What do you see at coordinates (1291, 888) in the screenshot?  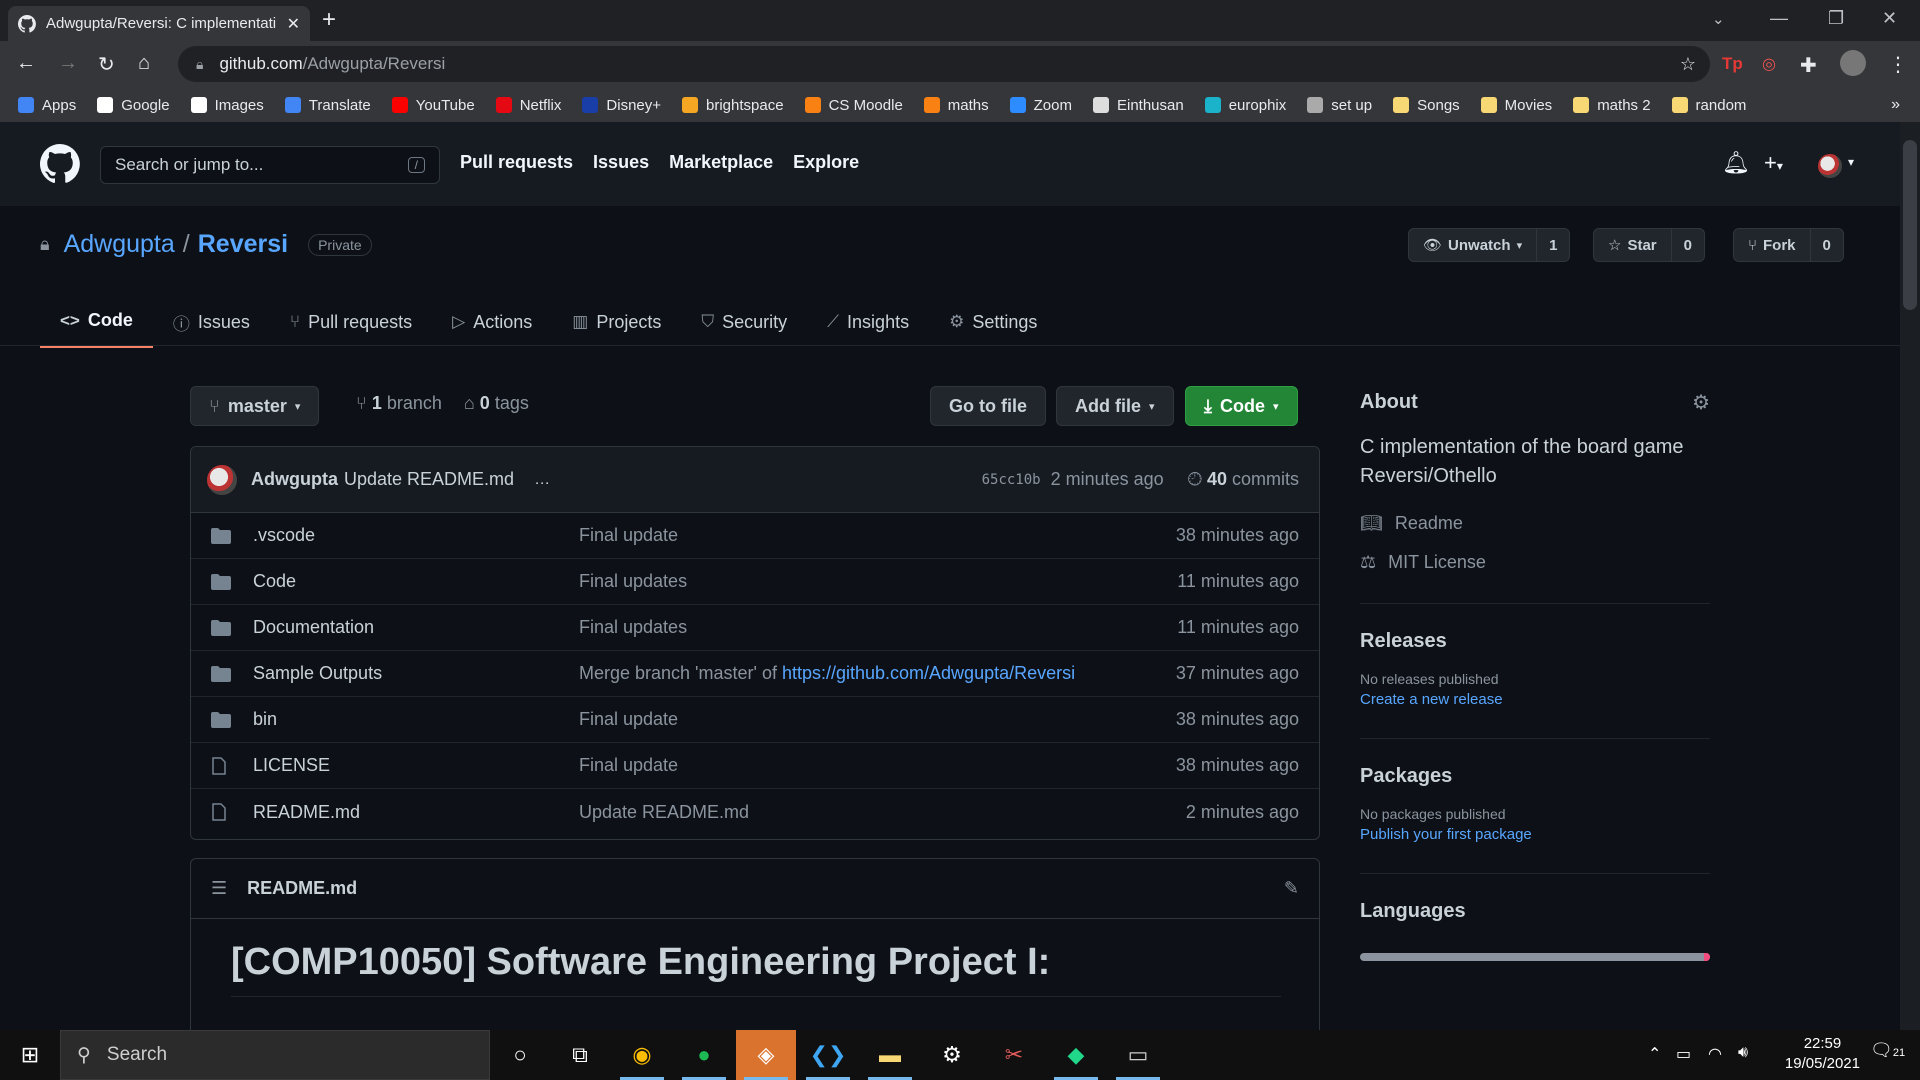 I see `edit-pencil-icon: ✎` at bounding box center [1291, 888].